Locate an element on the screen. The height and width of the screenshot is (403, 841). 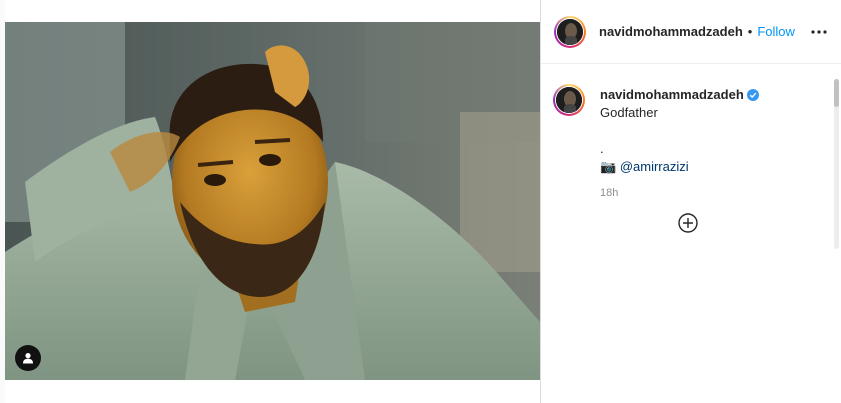
more-horizontal-icon is located at coordinates (819, 32).